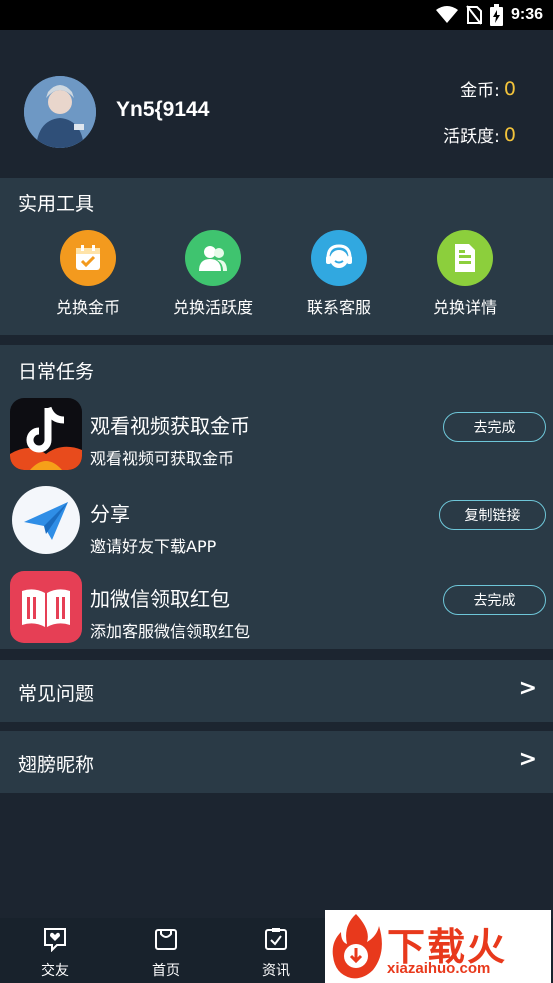  Describe the element at coordinates (438, 946) in the screenshot. I see `watermark-logo: 下载火 xiazaihuo.com` at that location.